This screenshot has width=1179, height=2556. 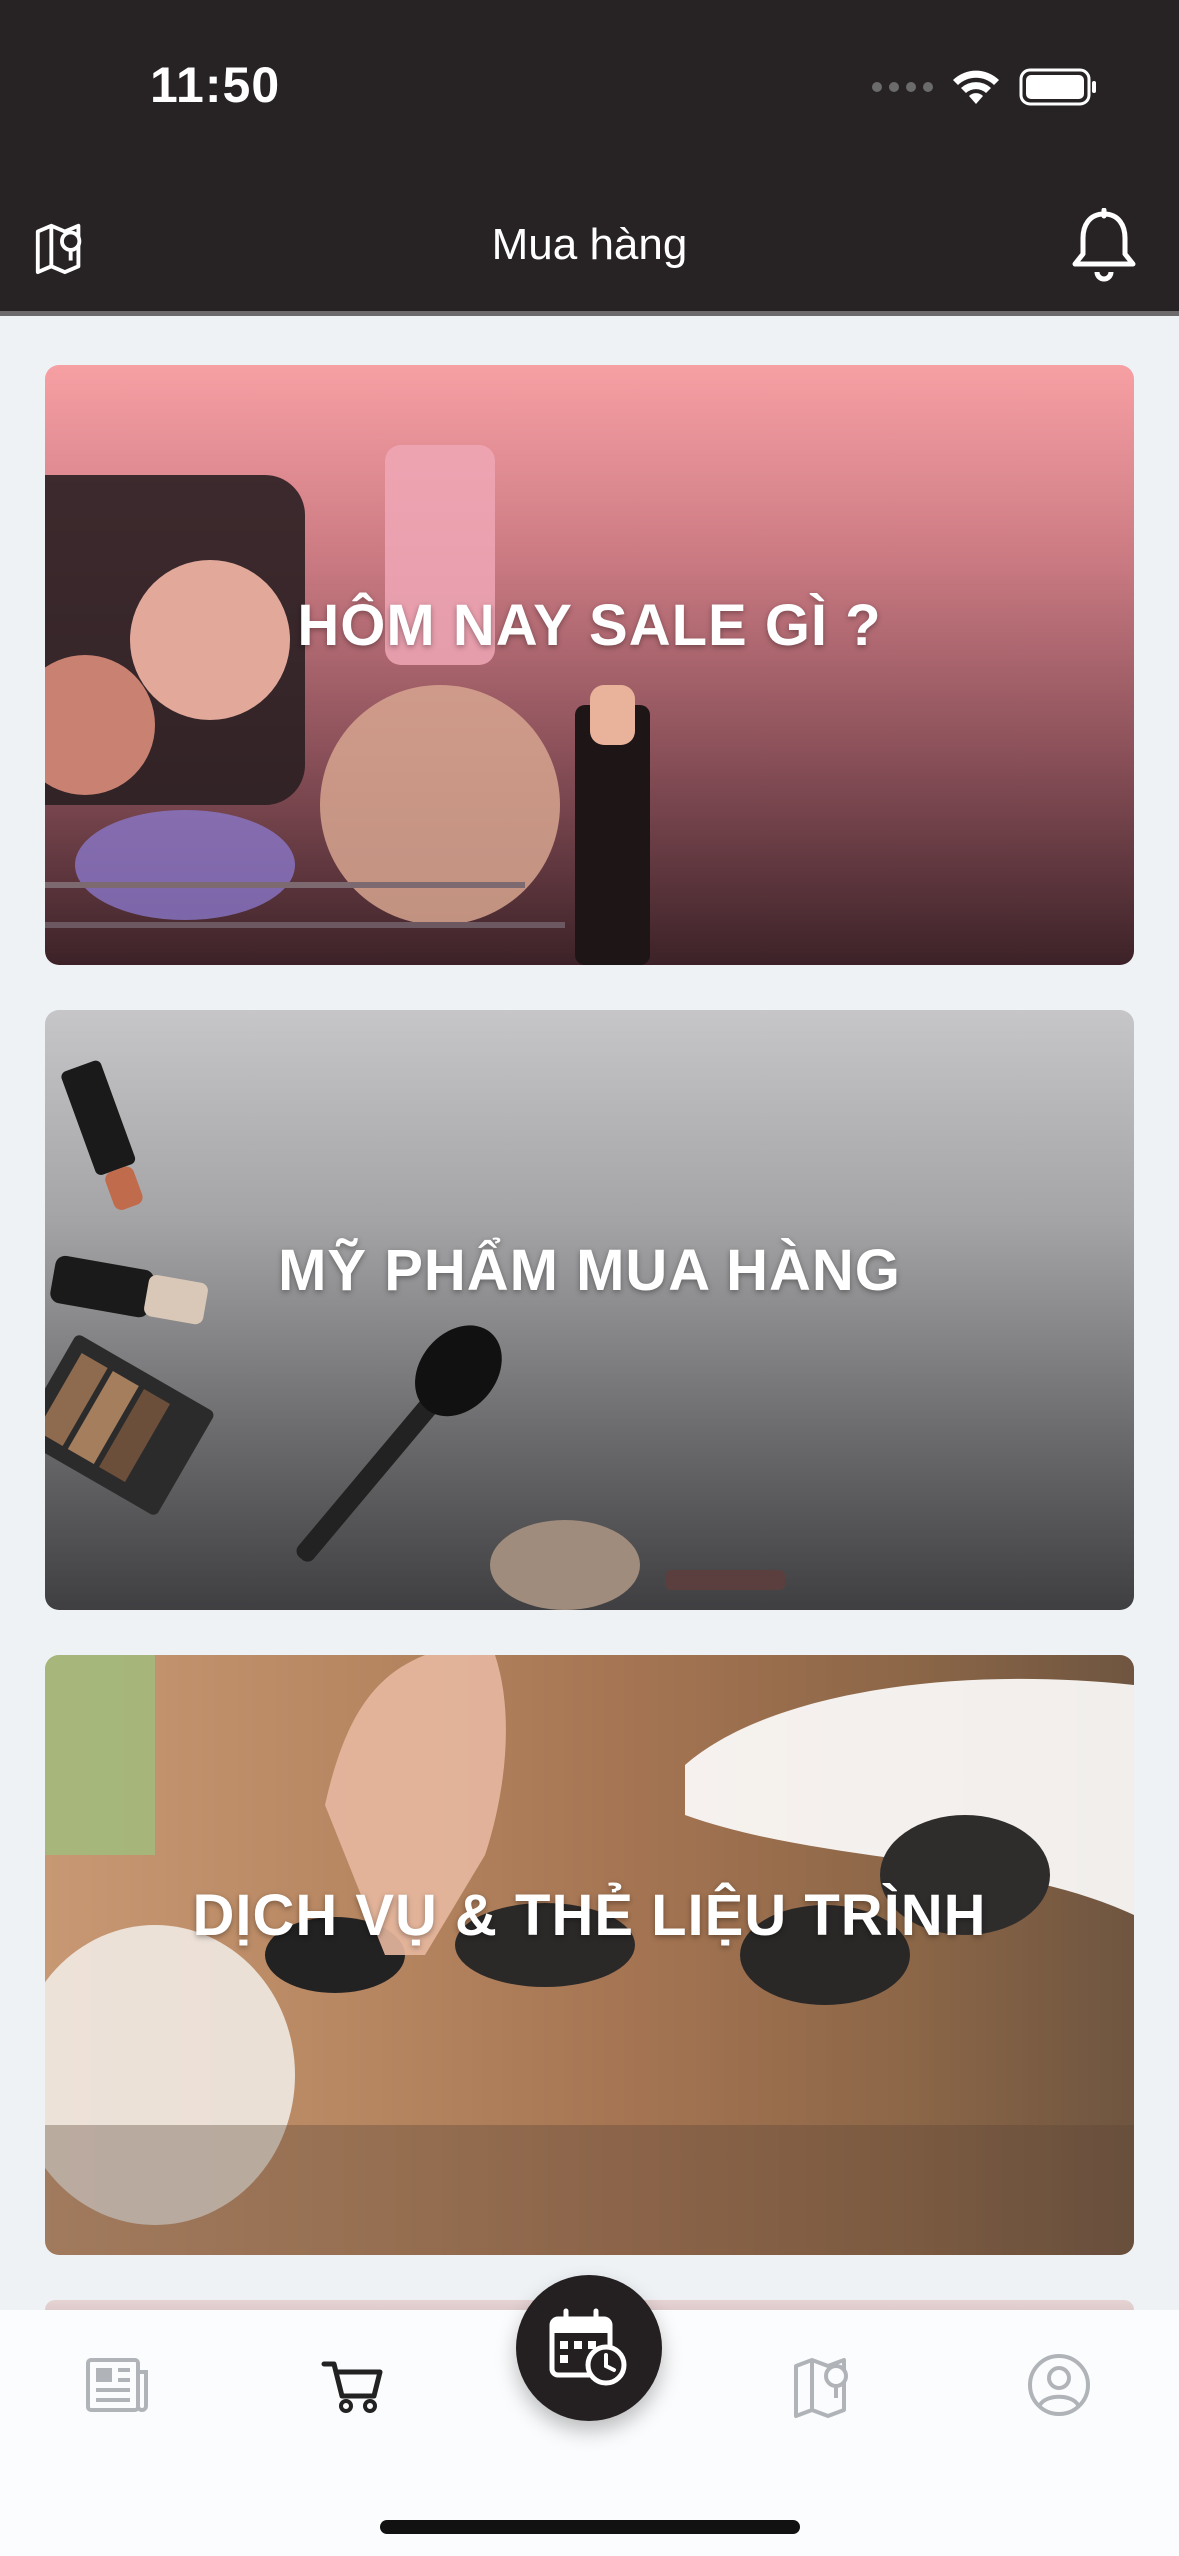 I want to click on battery-icon, so click(x=1059, y=87).